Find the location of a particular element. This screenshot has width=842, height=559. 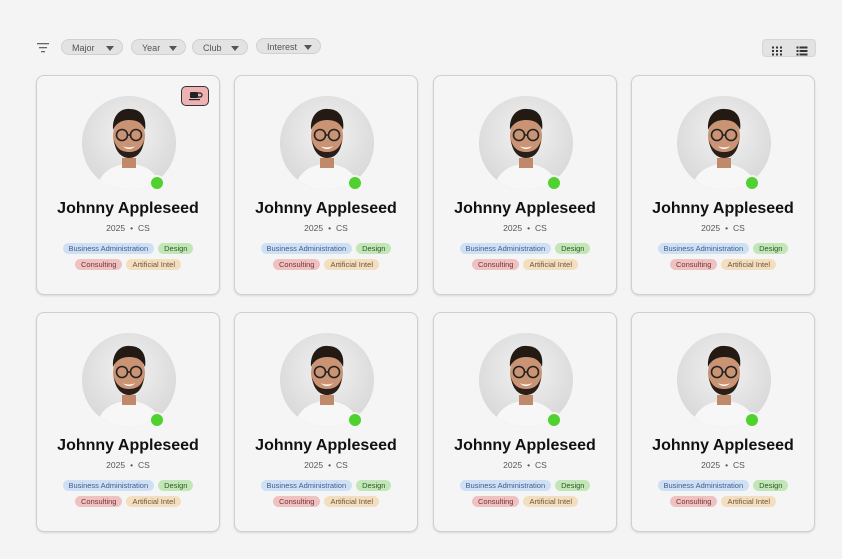

filter-toolbar: Major Year Club Interest is located at coordinates (426, 48).